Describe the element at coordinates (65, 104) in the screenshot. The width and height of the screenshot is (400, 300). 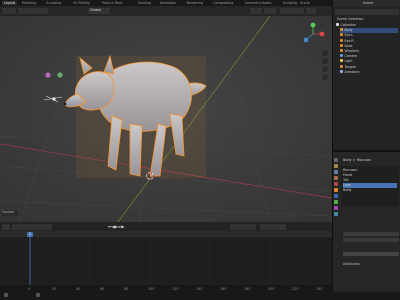
I see `nose` at that location.